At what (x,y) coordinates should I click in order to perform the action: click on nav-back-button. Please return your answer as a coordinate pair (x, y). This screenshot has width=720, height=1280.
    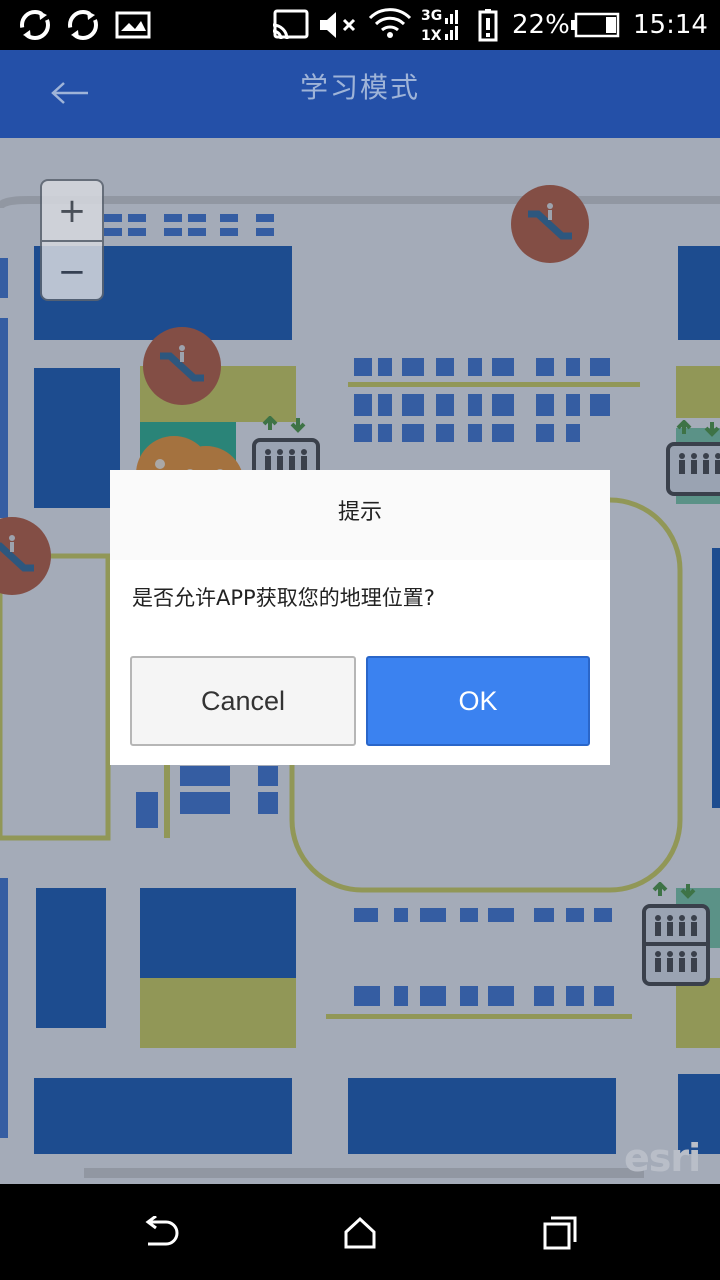
    Looking at the image, I should click on (160, 1233).